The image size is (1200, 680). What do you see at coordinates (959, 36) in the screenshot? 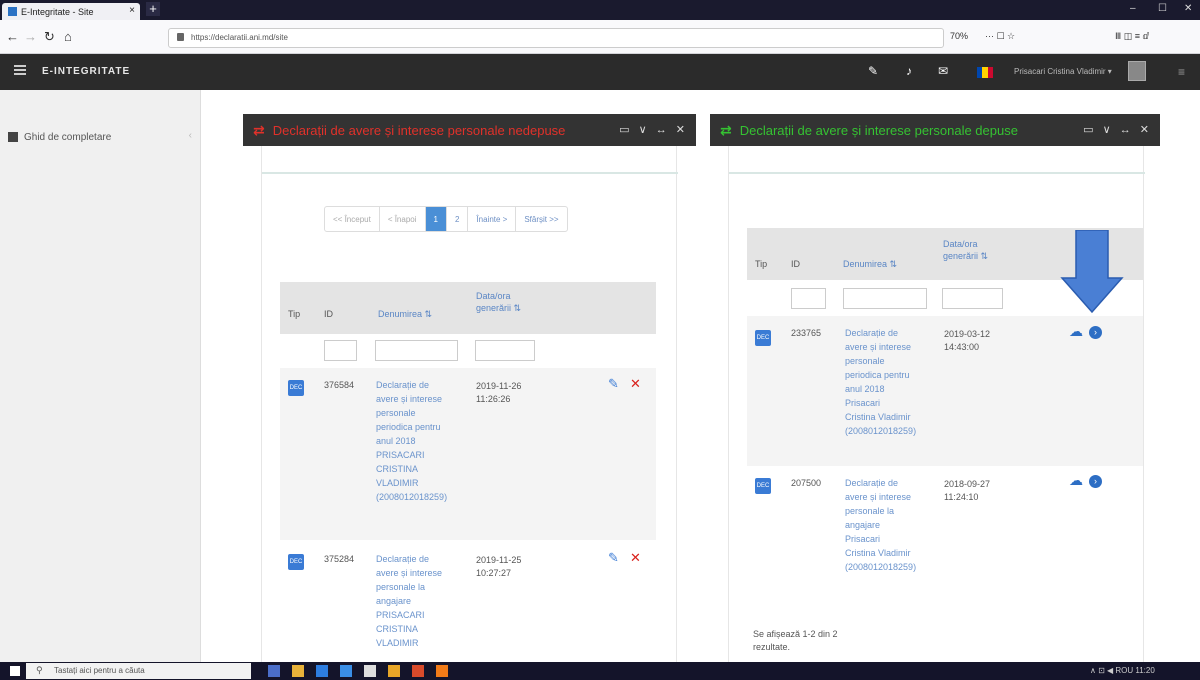
I see `zoom-level: 70%` at bounding box center [959, 36].